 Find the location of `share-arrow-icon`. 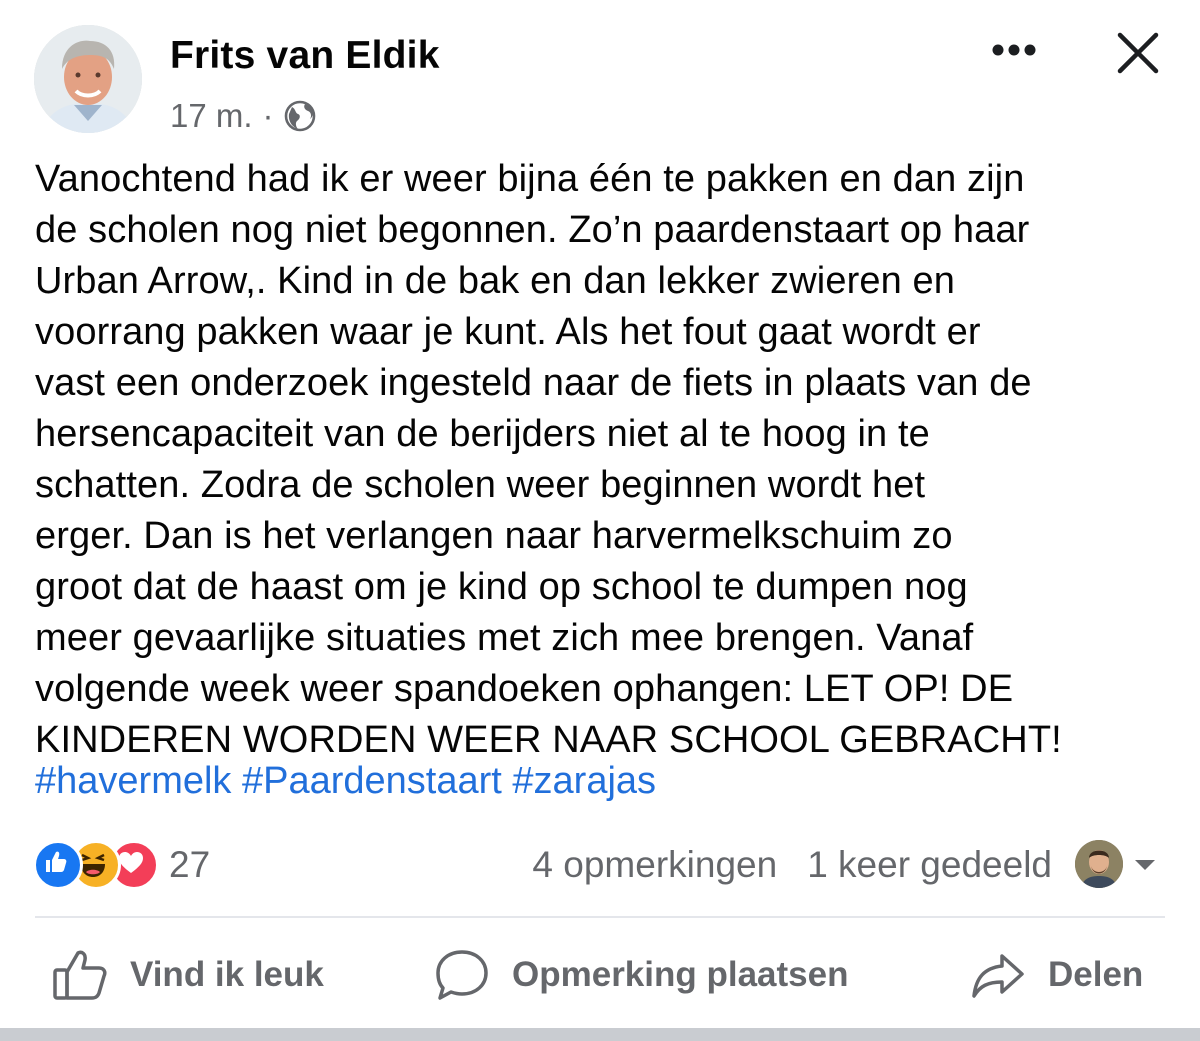

share-arrow-icon is located at coordinates (998, 976).